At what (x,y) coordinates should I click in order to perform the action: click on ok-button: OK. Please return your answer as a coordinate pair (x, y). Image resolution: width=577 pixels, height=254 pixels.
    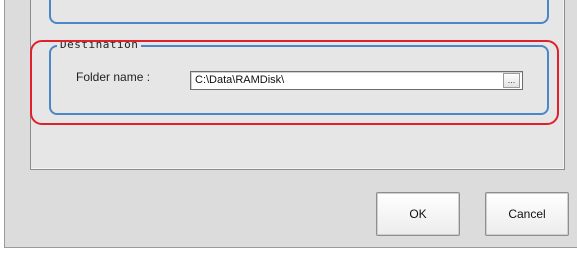
    Looking at the image, I should click on (418, 214).